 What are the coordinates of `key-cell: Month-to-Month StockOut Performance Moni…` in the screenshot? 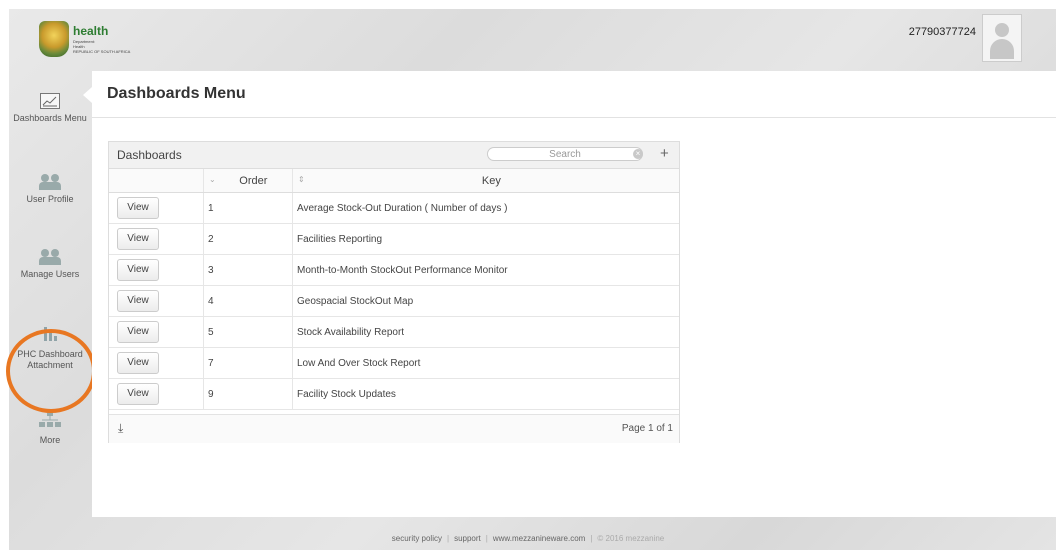 It's located at (485, 270).